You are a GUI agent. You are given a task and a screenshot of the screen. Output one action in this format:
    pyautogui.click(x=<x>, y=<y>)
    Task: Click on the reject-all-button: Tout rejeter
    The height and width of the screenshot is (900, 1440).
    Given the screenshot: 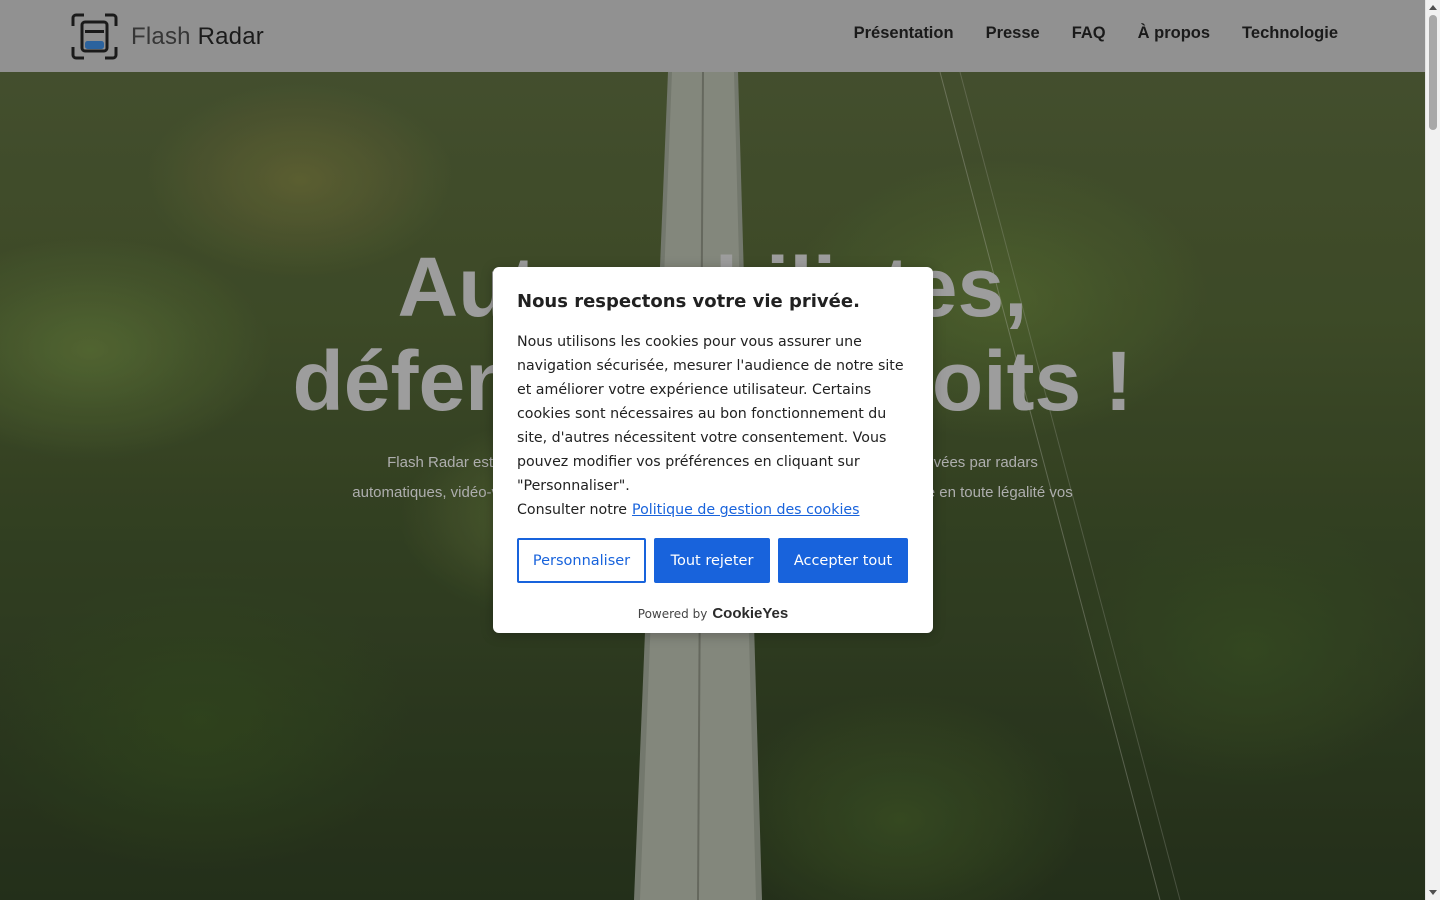 What is the action you would take?
    pyautogui.click(x=712, y=560)
    